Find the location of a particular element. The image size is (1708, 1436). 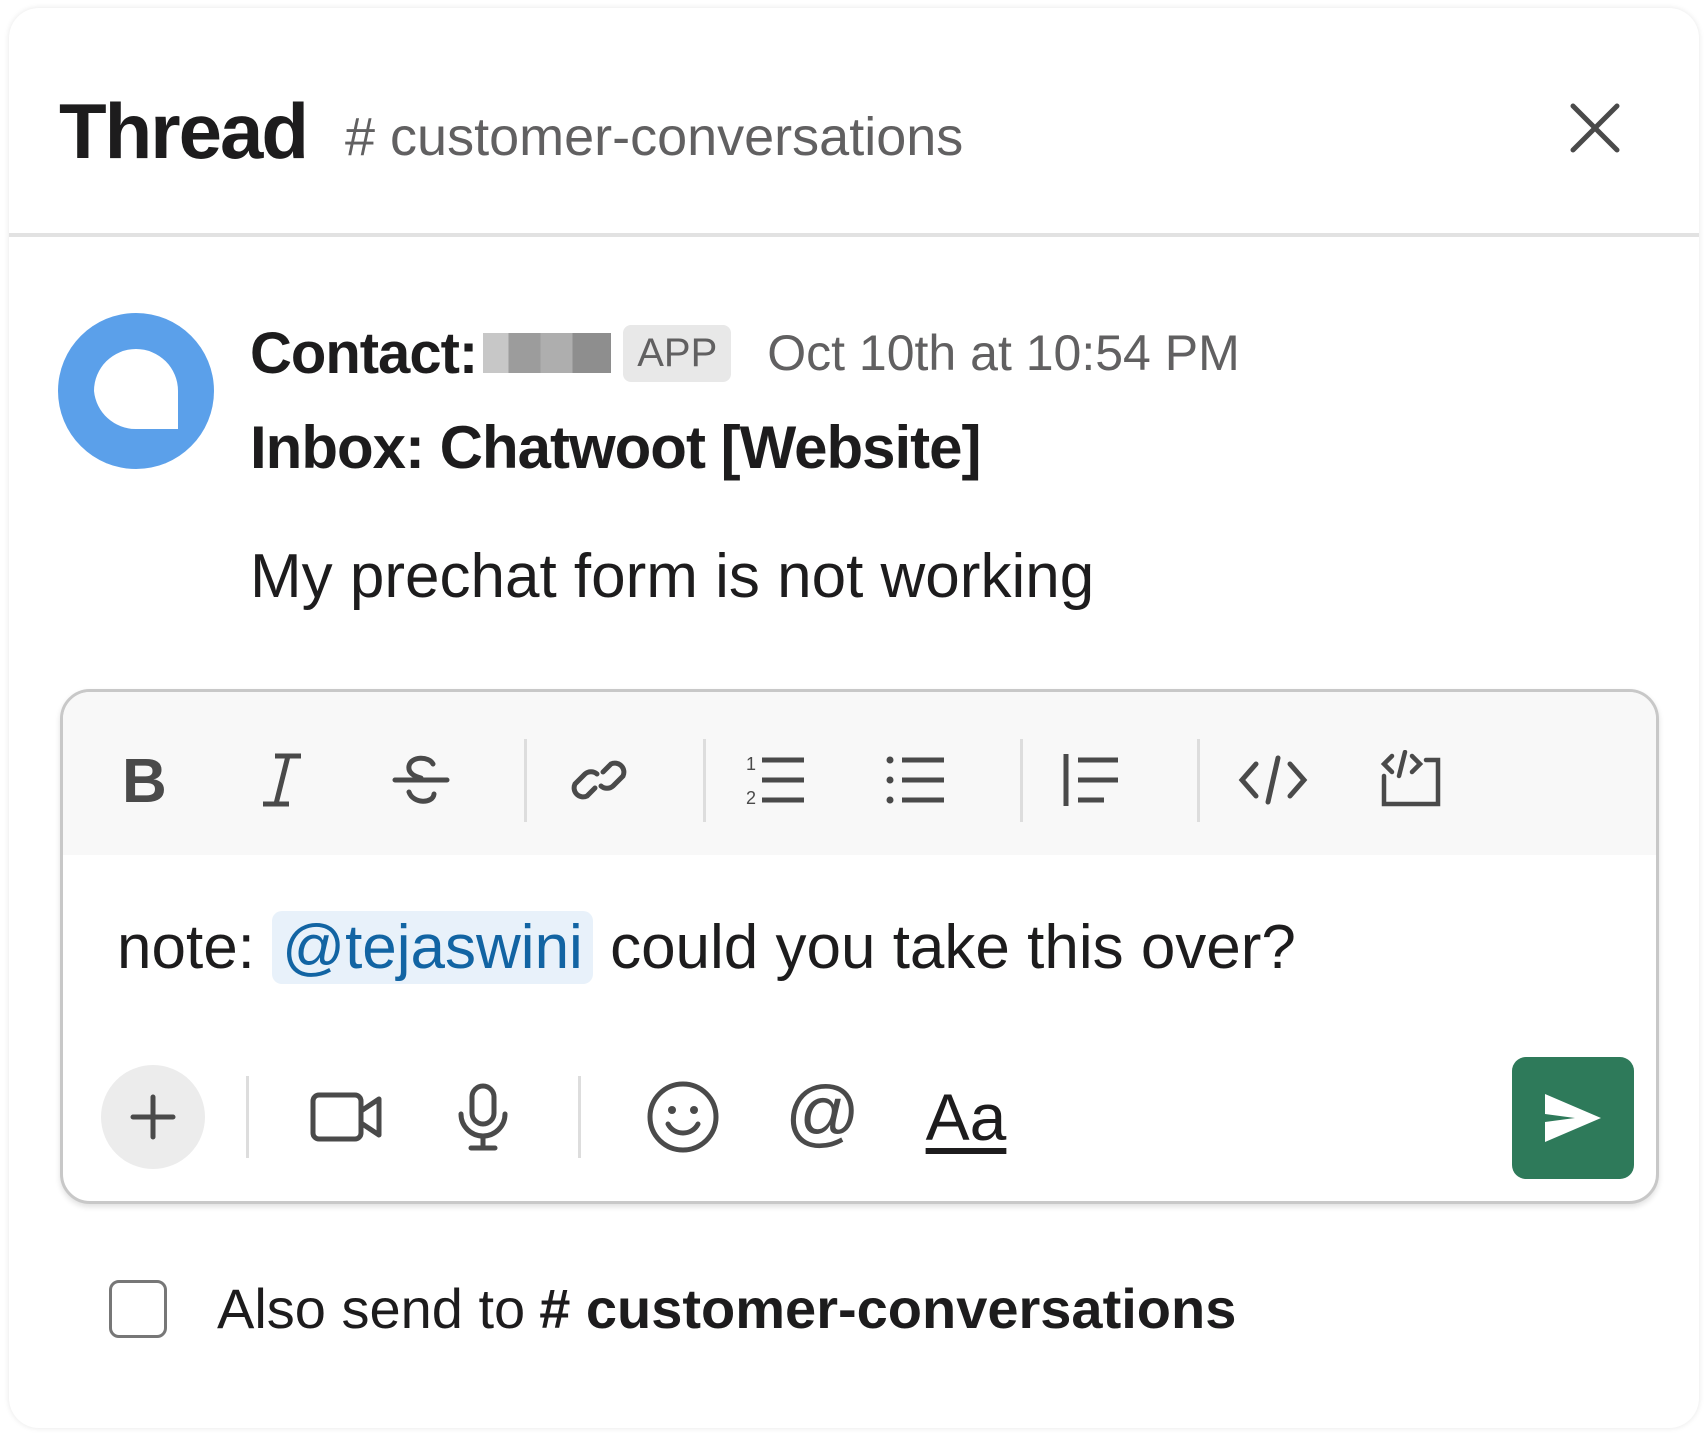

bold-icon: B is located at coordinates (144, 780).